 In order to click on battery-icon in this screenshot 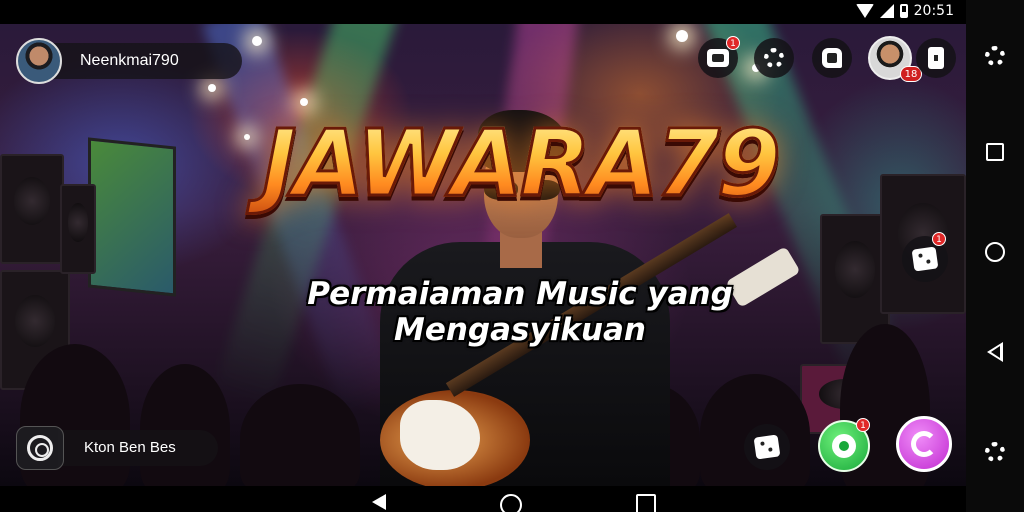, I will do `click(903, 11)`.